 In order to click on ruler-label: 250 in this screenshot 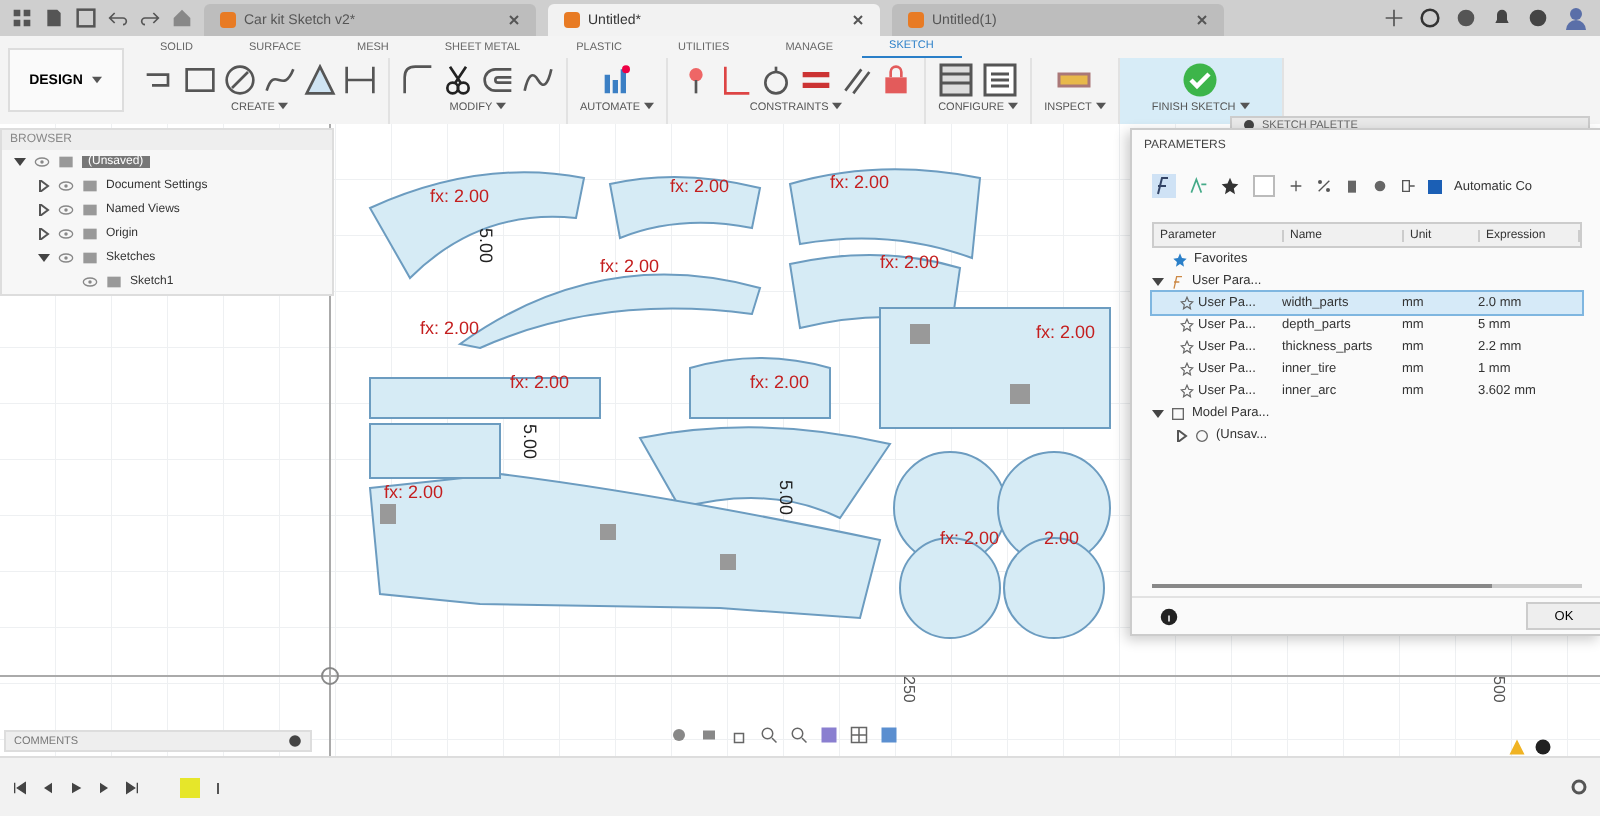, I will do `click(909, 689)`.